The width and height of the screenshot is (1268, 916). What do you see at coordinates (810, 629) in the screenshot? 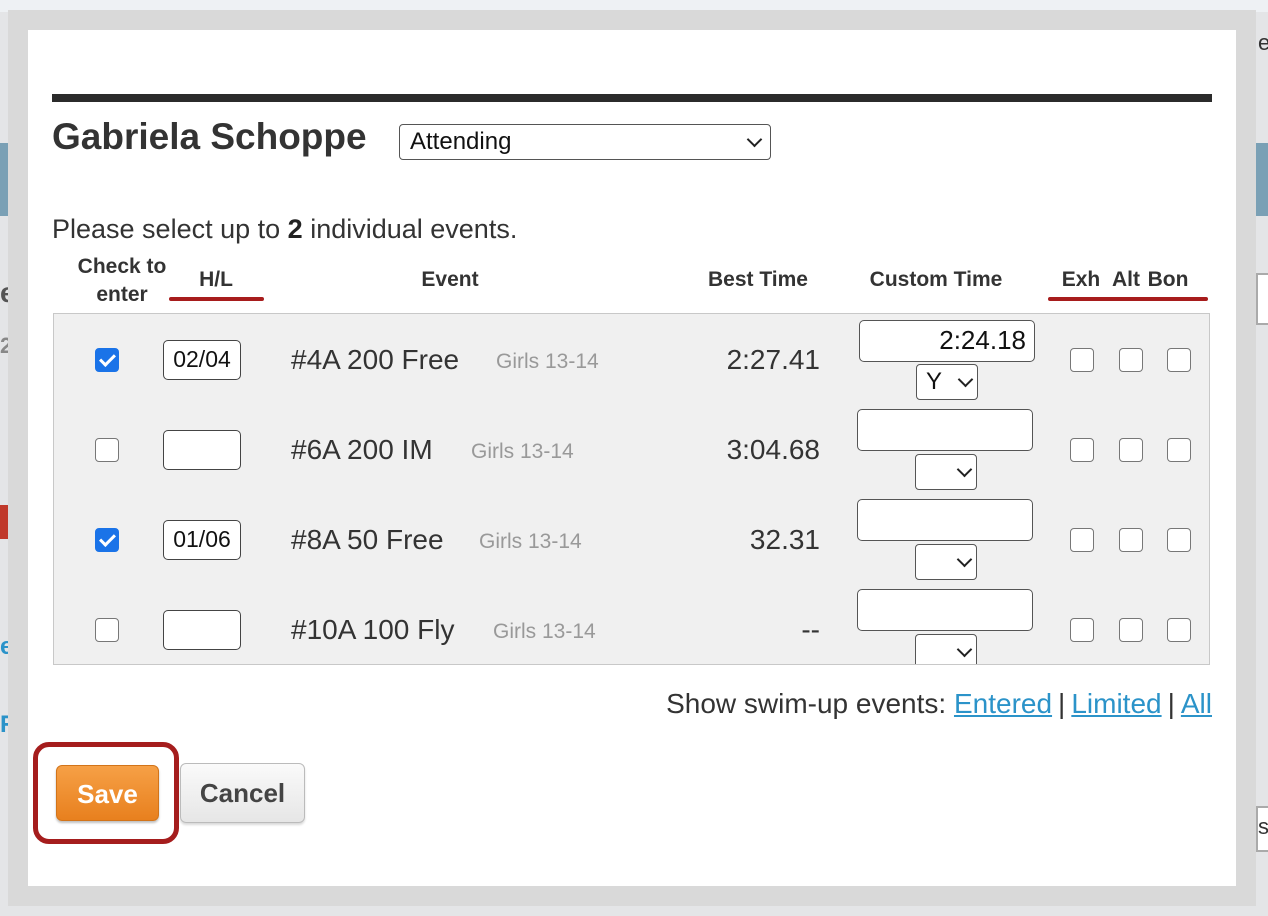
I see `best-time: --` at bounding box center [810, 629].